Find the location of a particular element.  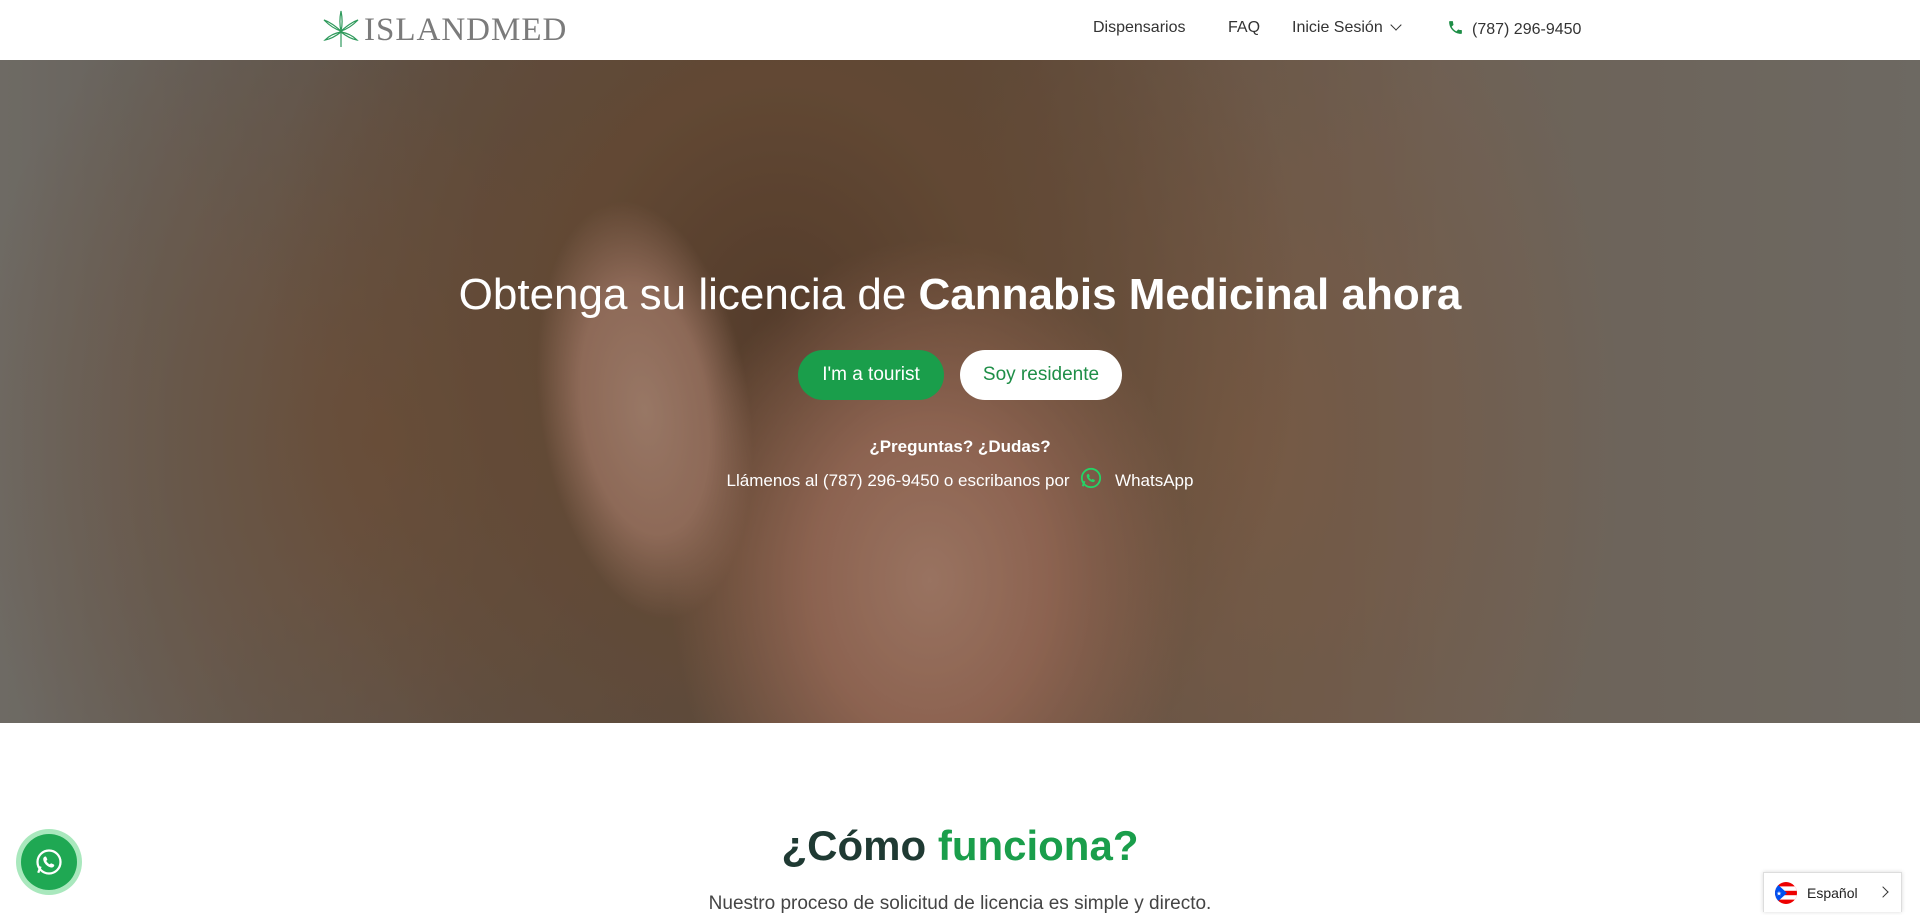

tourist-button: I'm a tourist is located at coordinates (871, 375).